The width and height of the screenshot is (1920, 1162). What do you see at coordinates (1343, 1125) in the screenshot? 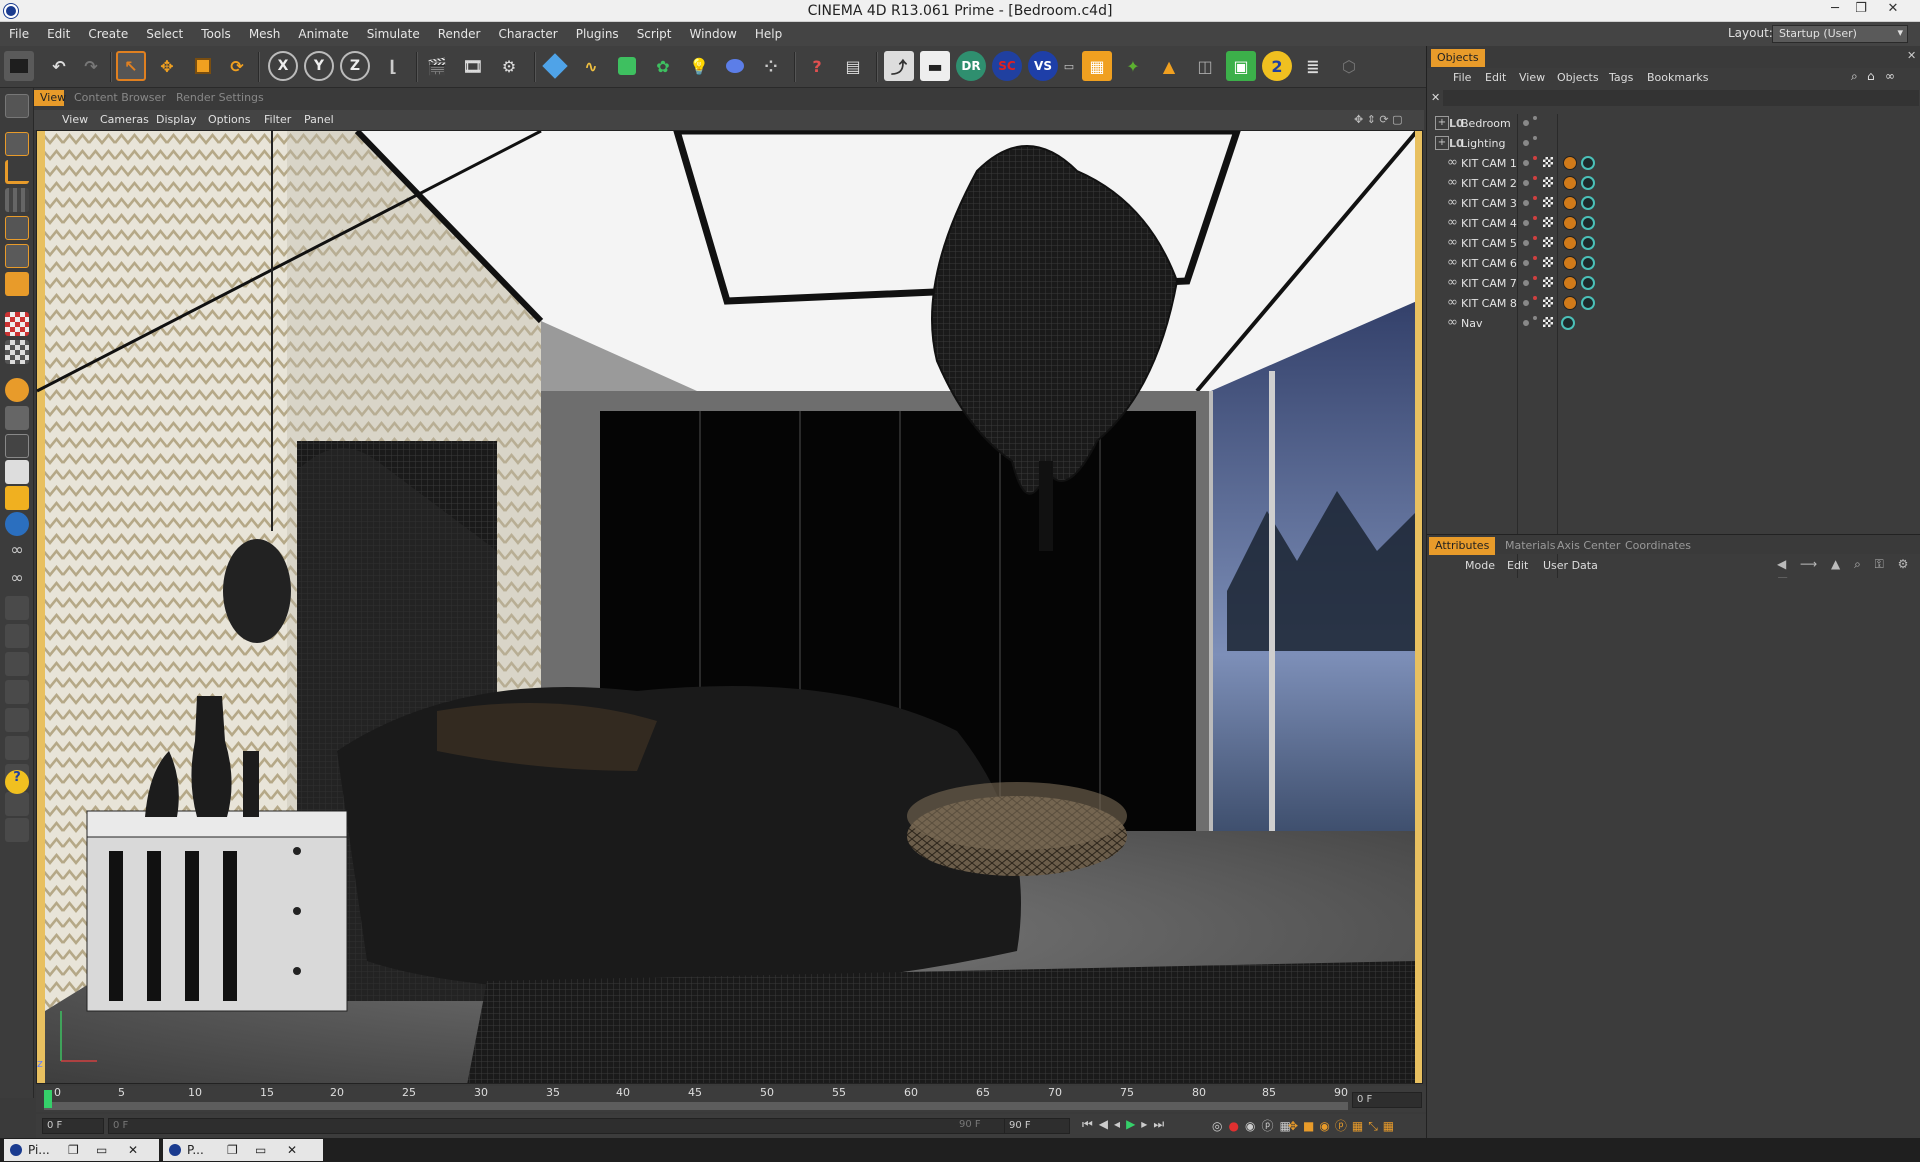
I see `keyframe-mode-icons: ✥■◉ⓟ▦⤡▦` at bounding box center [1343, 1125].